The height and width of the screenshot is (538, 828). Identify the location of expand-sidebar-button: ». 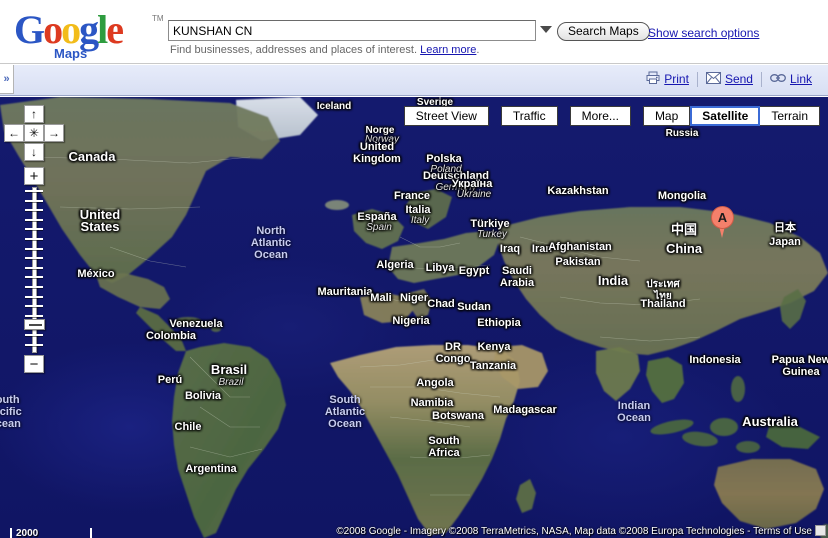
(7, 79).